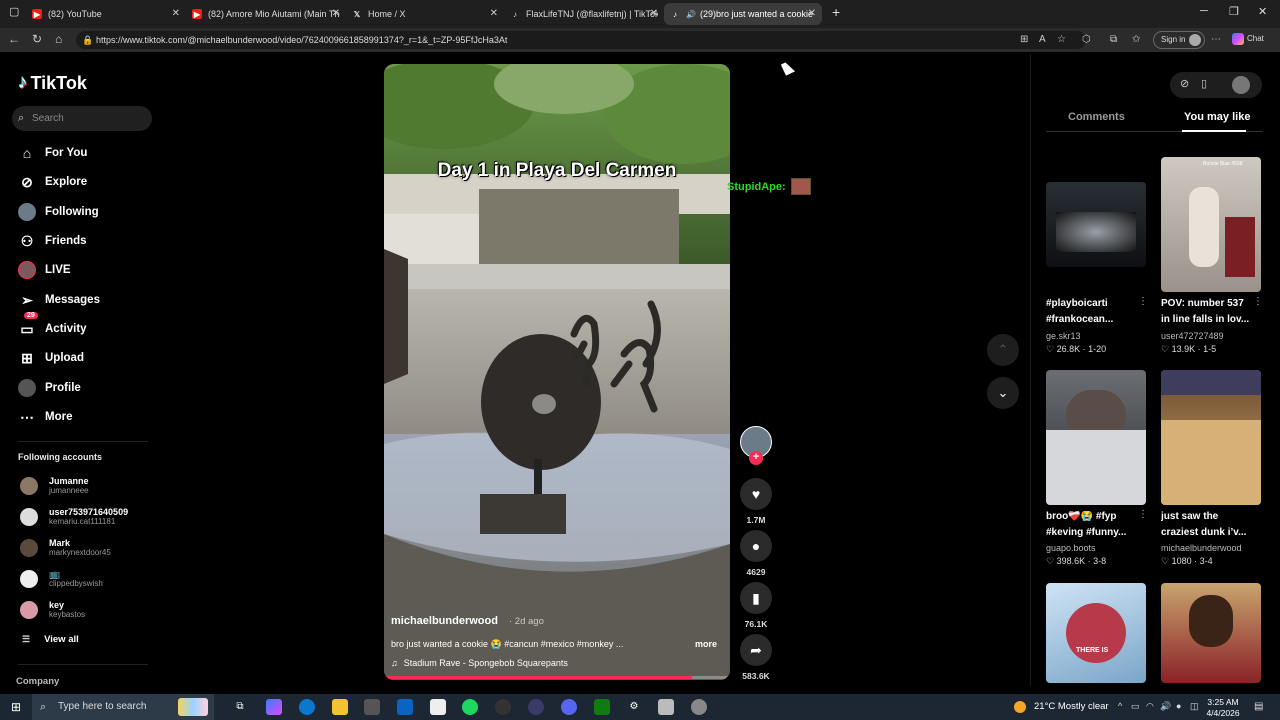 The height and width of the screenshot is (720, 1280). I want to click on security-shield-icon, so click(666, 707).